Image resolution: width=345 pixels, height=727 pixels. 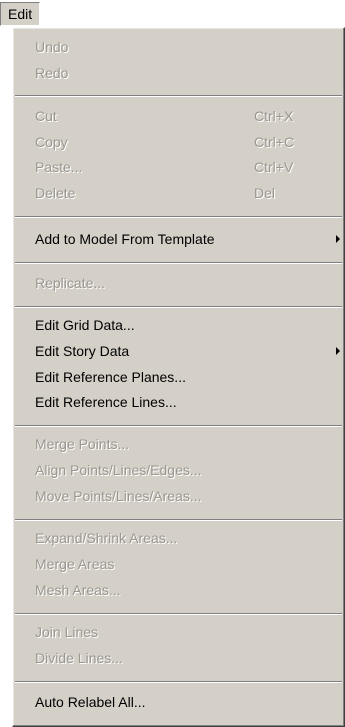 I want to click on menu-item-undo-label: Undo, so click(x=52, y=47).